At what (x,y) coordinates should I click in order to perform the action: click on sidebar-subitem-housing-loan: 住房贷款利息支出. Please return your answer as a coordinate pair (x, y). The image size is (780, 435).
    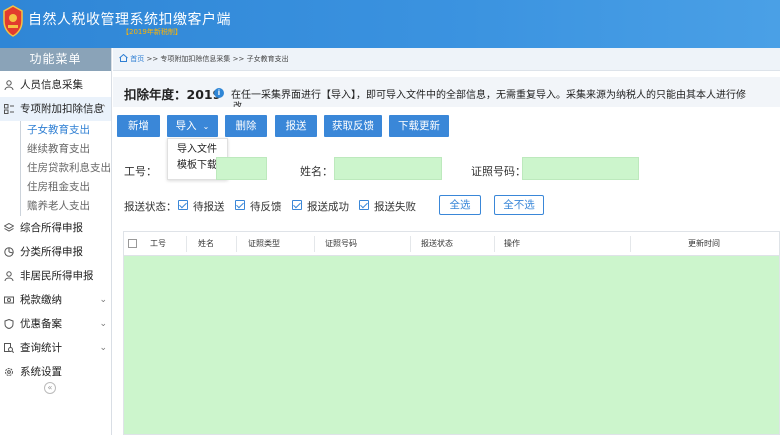
    Looking at the image, I should click on (66, 168).